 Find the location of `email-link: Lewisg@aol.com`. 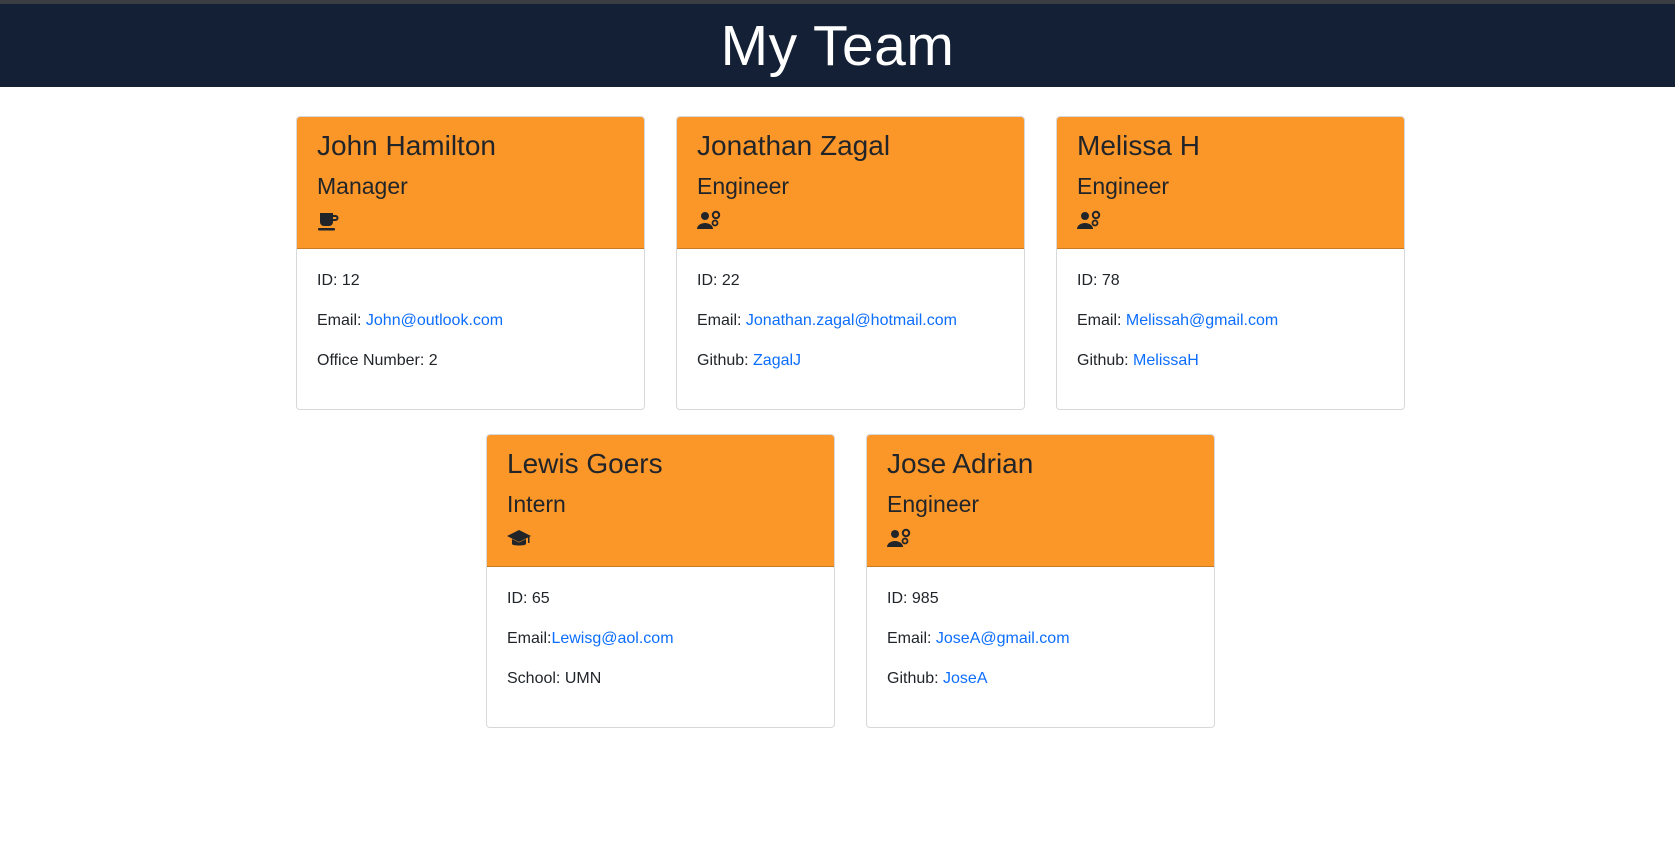

email-link: Lewisg@aol.com is located at coordinates (612, 638).